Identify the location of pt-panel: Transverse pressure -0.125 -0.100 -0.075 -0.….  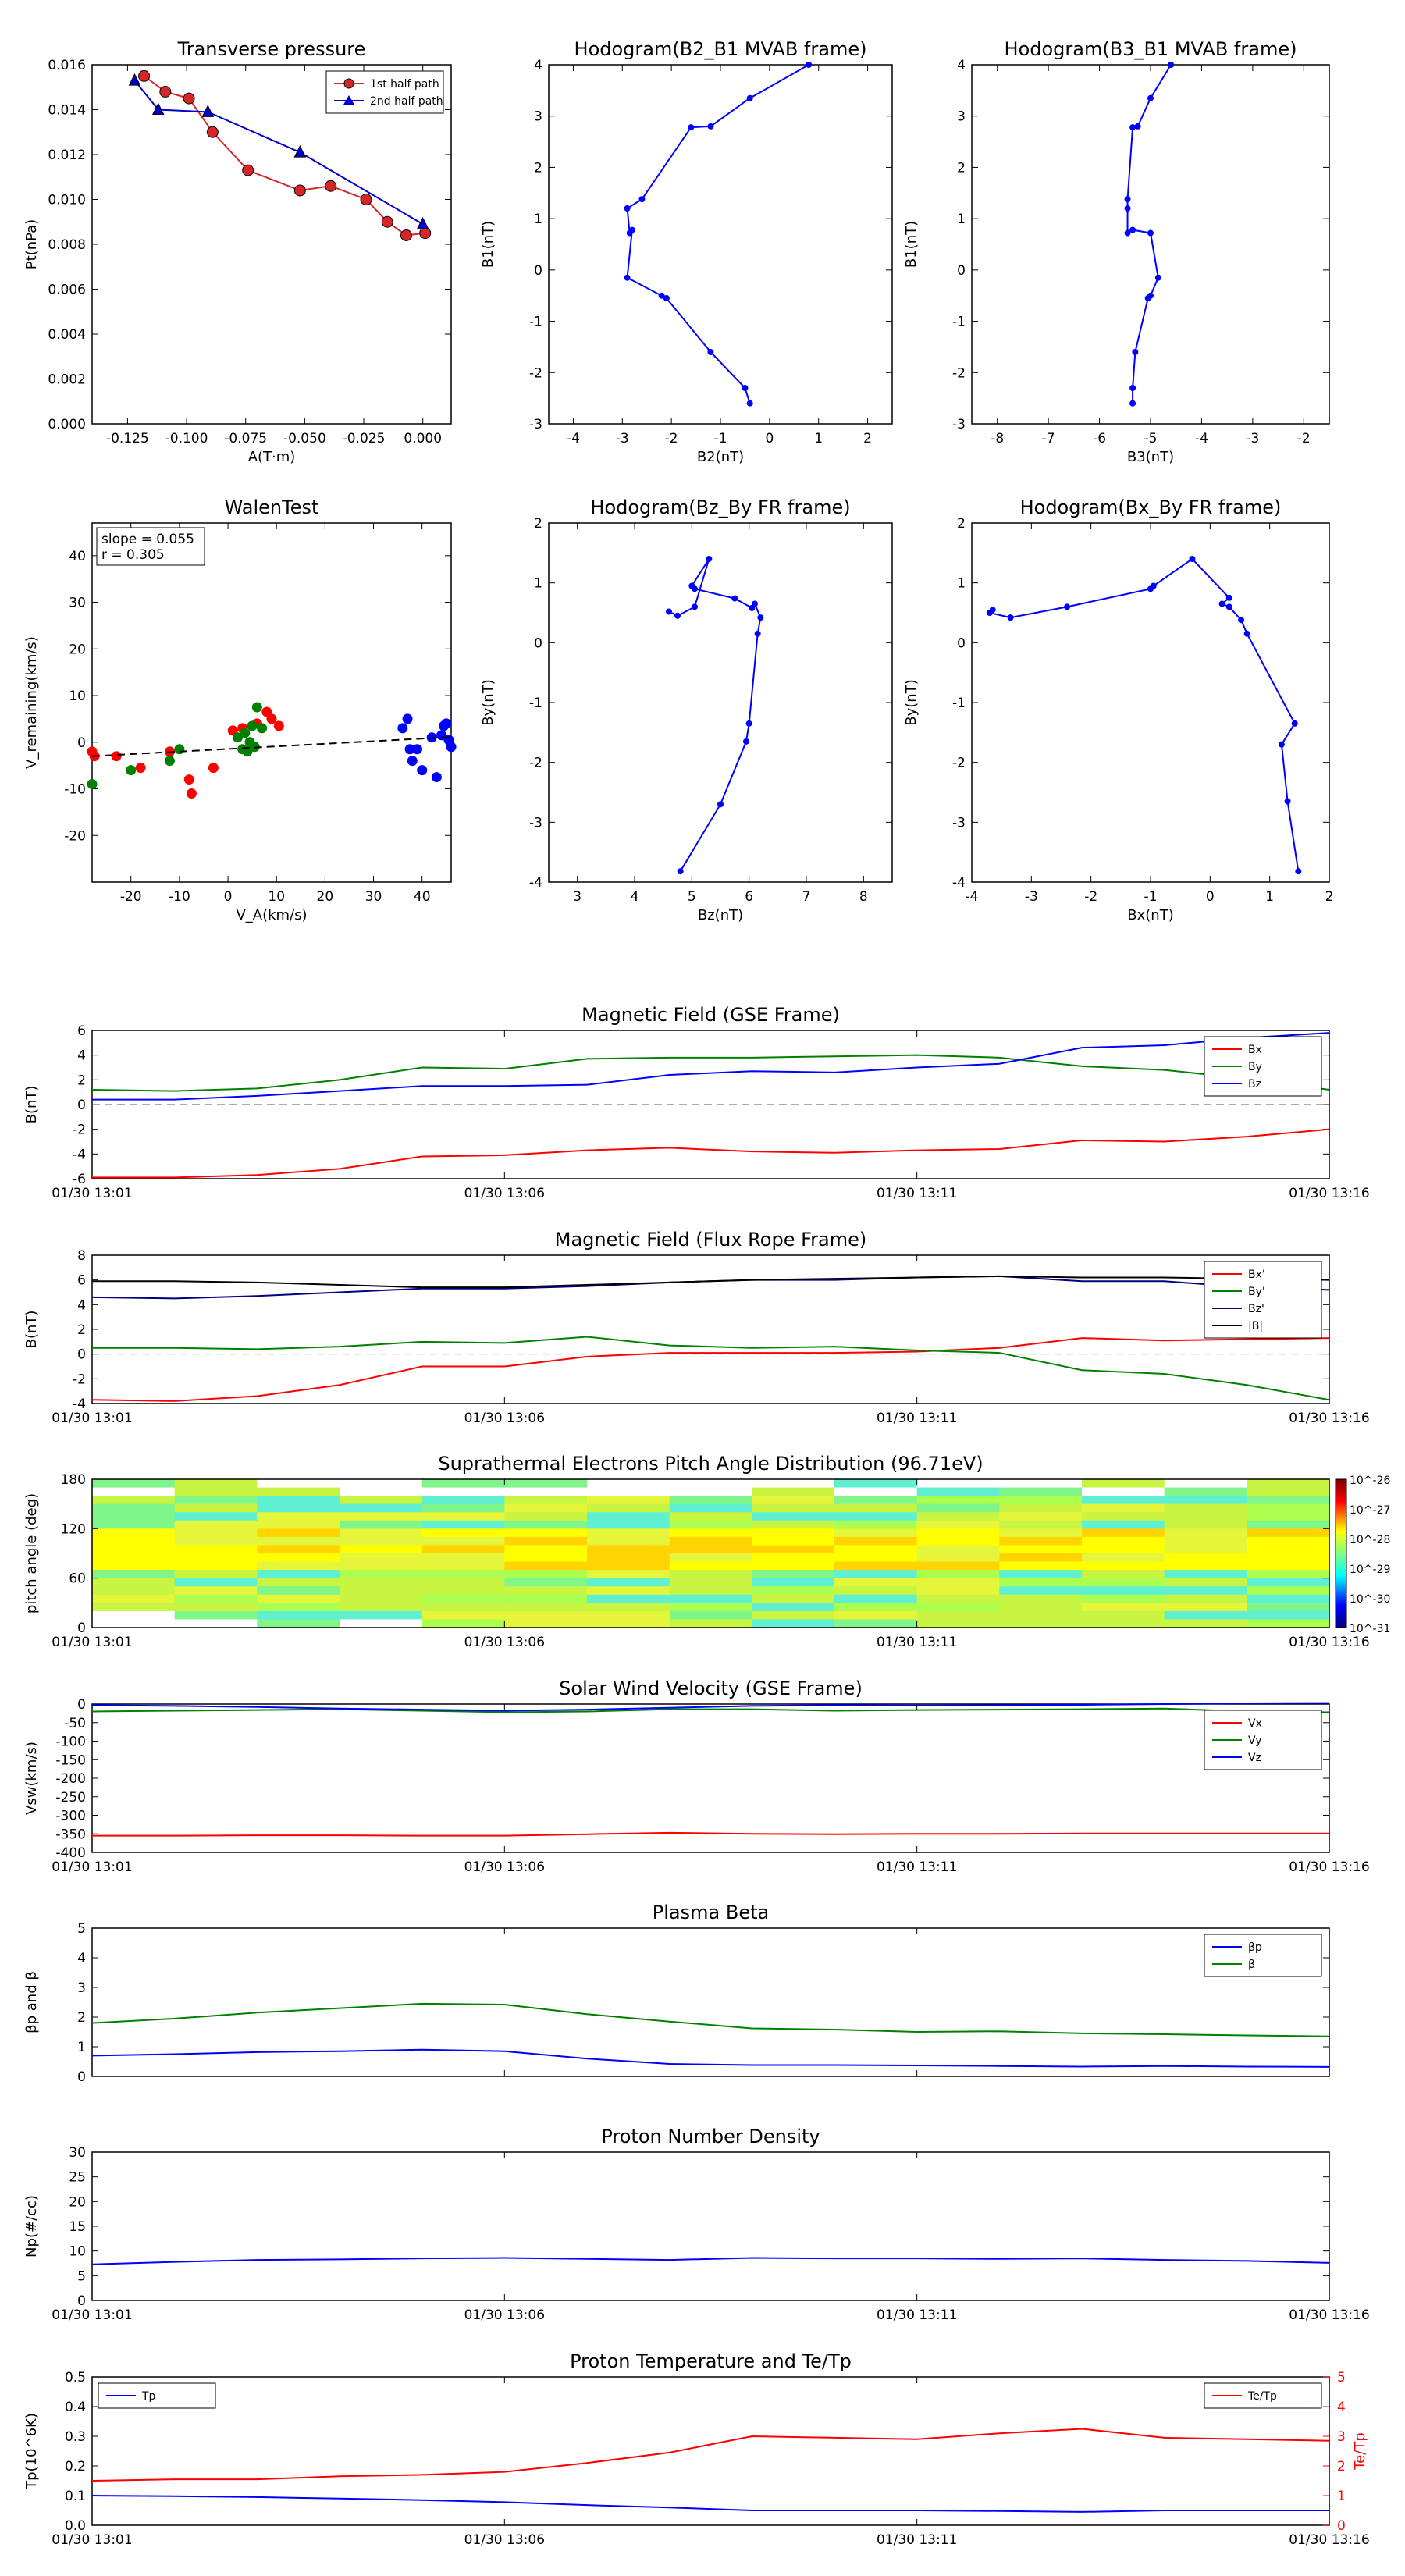
(238, 251).